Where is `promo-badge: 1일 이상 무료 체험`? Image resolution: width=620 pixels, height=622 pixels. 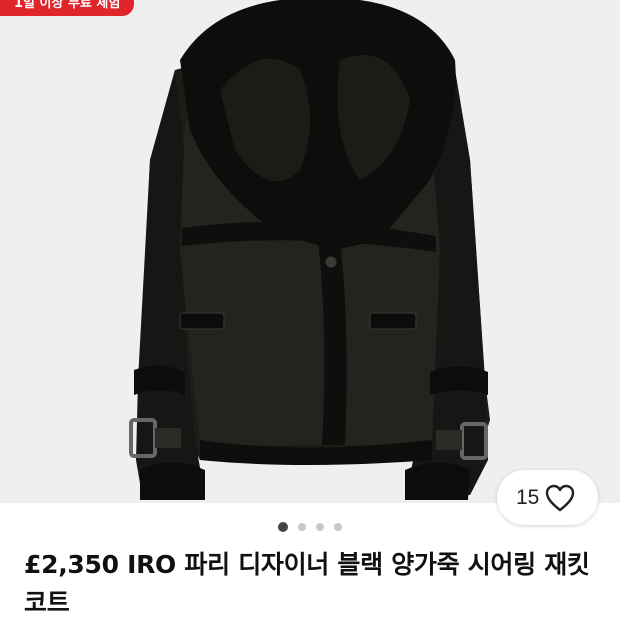
promo-badge: 1일 이상 무료 체험 is located at coordinates (67, 8).